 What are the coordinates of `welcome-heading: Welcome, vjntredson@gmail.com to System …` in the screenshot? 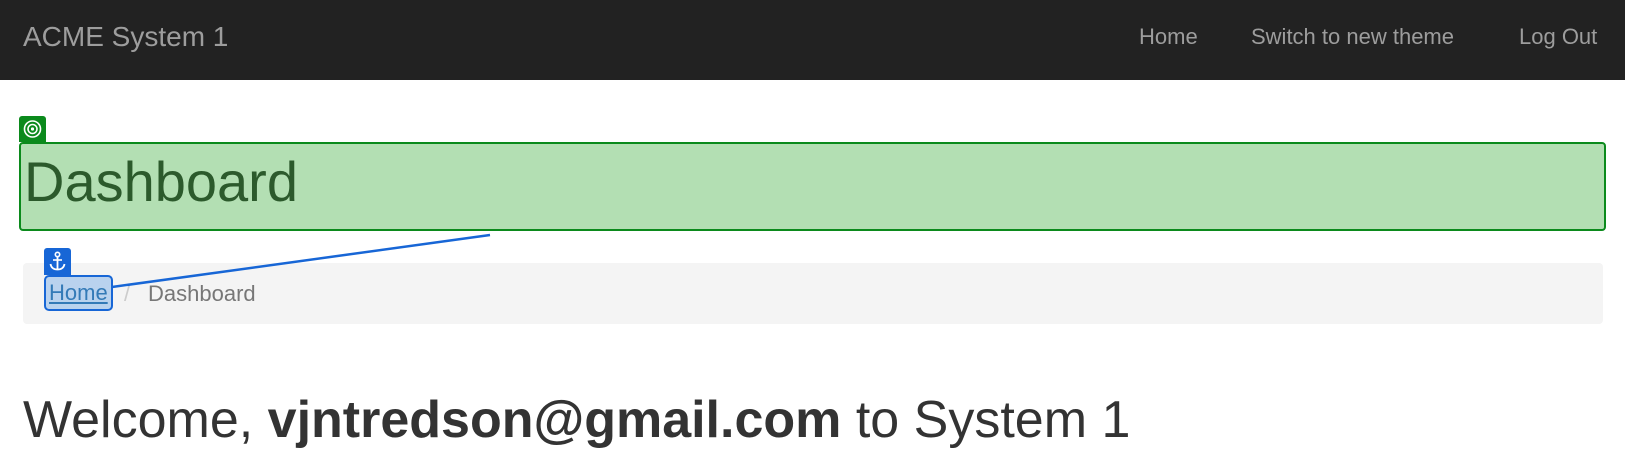 It's located at (576, 420).